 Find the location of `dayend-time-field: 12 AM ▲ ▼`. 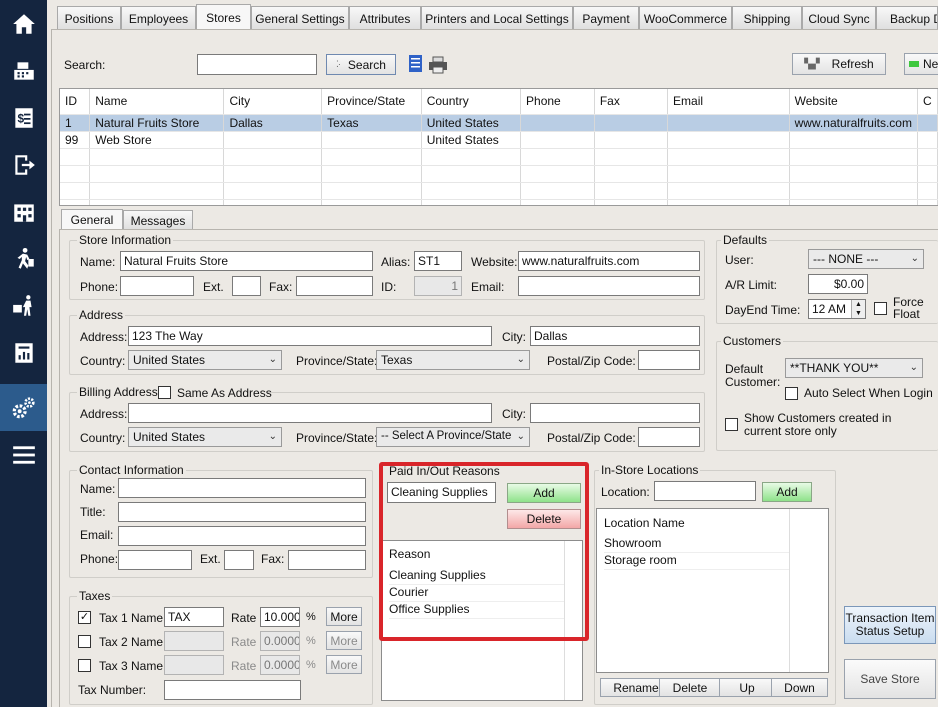

dayend-time-field: 12 AM ▲ ▼ is located at coordinates (837, 309).